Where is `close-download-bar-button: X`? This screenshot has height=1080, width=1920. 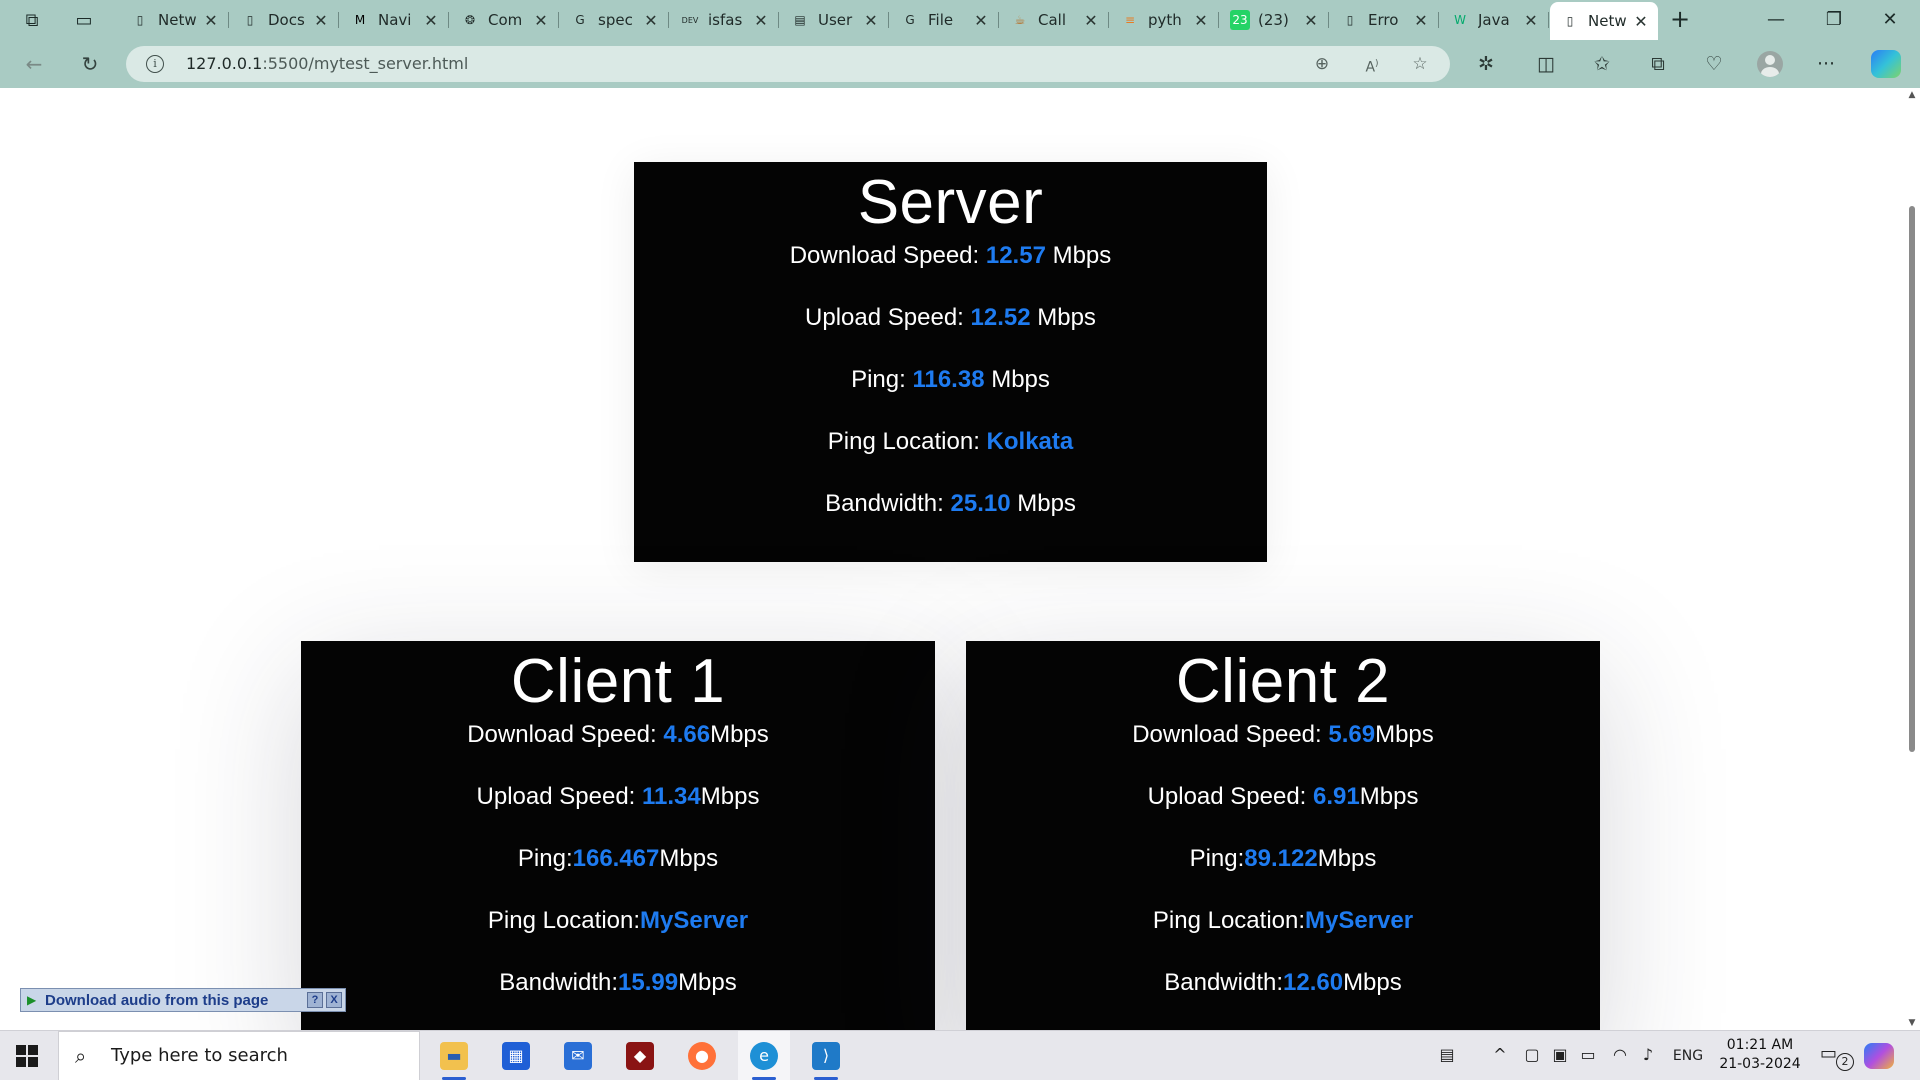 close-download-bar-button: X is located at coordinates (334, 1000).